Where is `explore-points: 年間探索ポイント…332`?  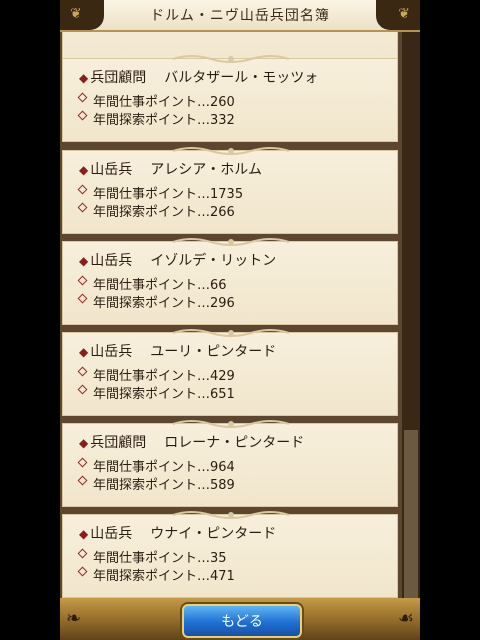
explore-points: 年間探索ポイント…332 is located at coordinates (156, 118).